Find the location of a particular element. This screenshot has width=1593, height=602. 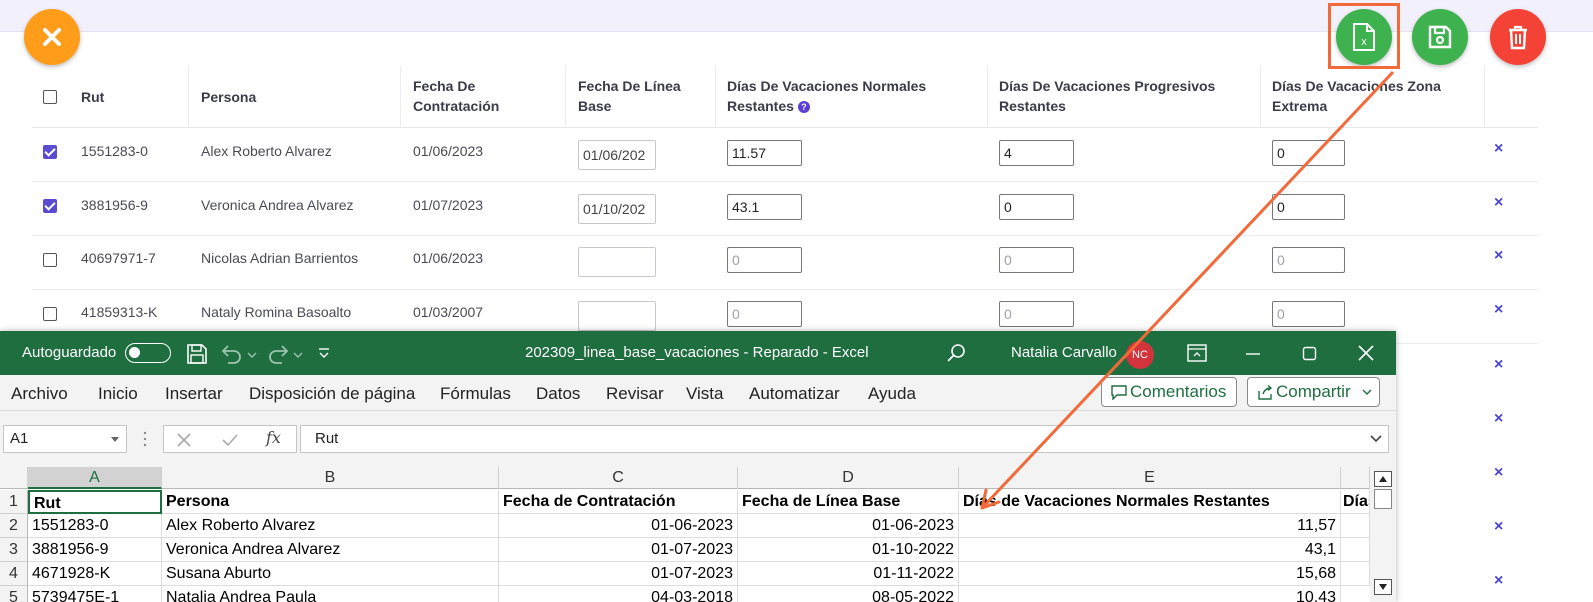

share-button: Compartir is located at coordinates (1313, 392).